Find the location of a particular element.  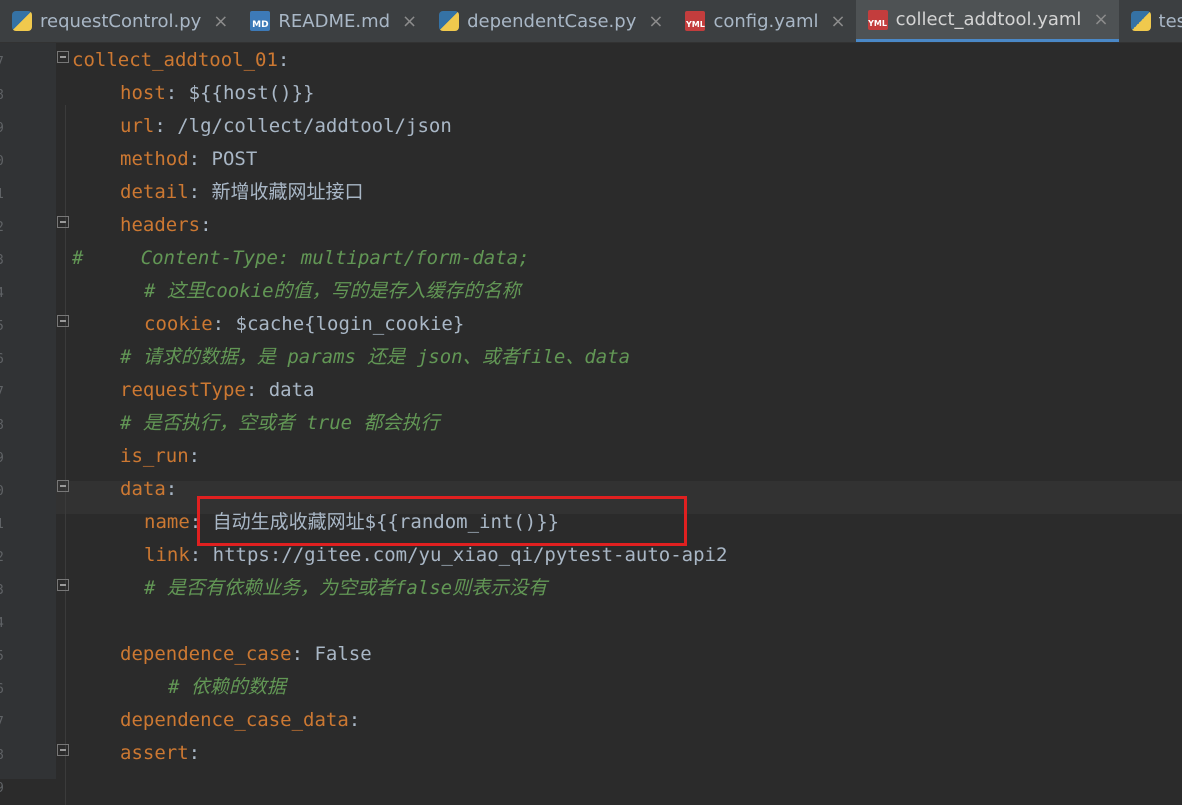

code-line: data: is located at coordinates (148, 489).